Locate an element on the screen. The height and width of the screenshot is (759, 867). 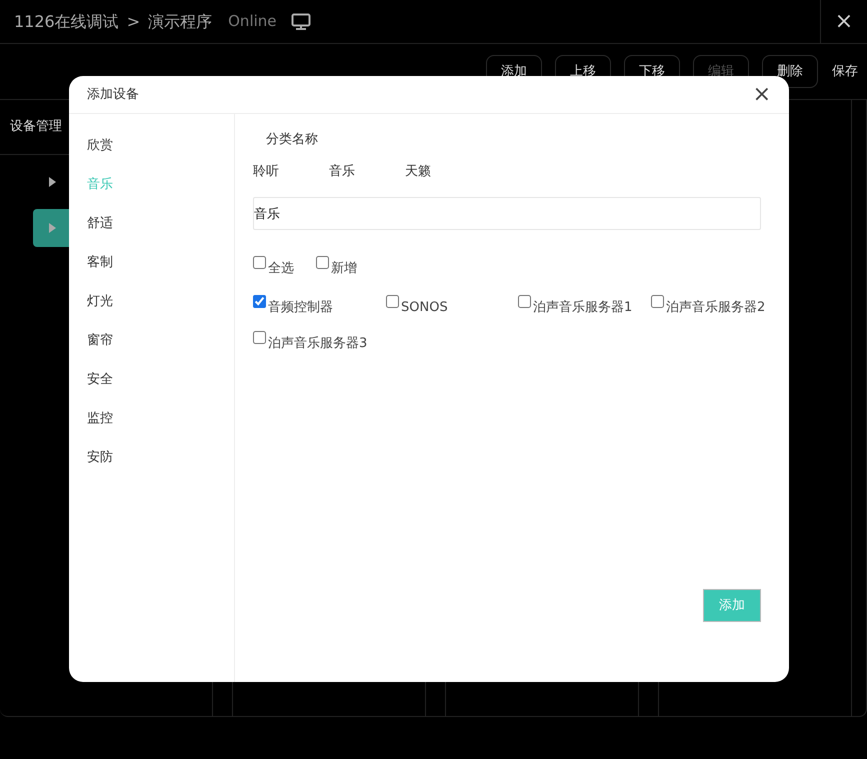
checkbox-label: 泊声音乐服务器1 is located at coordinates (582, 307).